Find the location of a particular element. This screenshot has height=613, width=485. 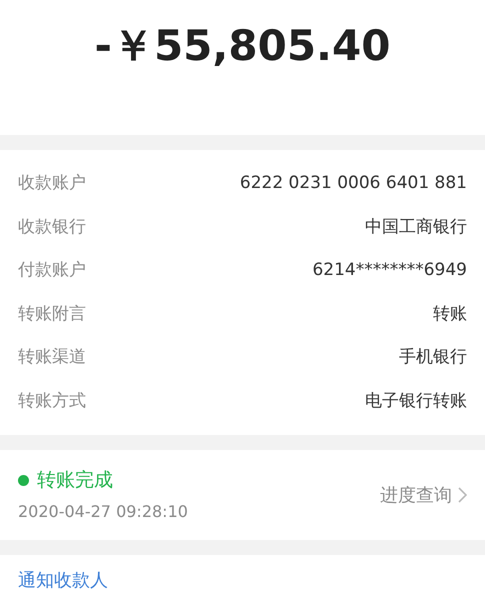

progress-link: 进度查询 is located at coordinates (423, 495).